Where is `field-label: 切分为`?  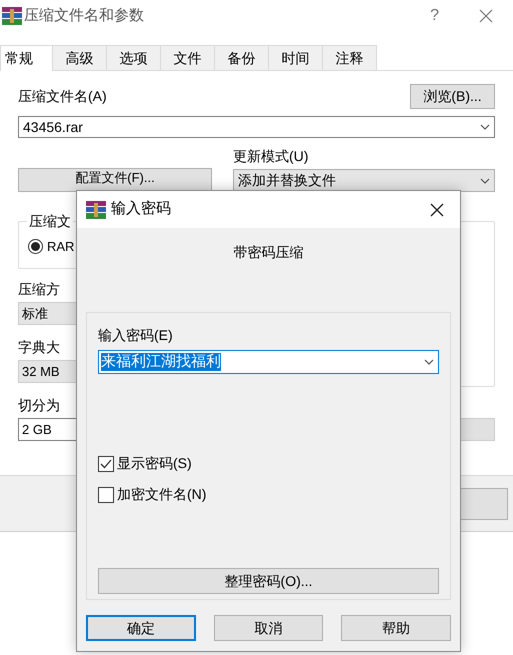
field-label: 切分为 is located at coordinates (39, 405).